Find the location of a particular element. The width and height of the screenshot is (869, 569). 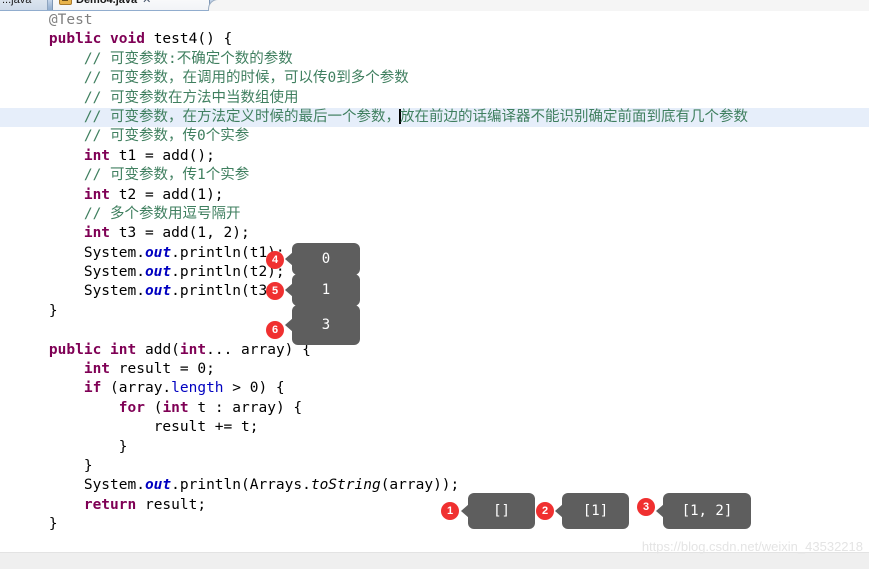

tab-strip-filler is located at coordinates (538, 5).